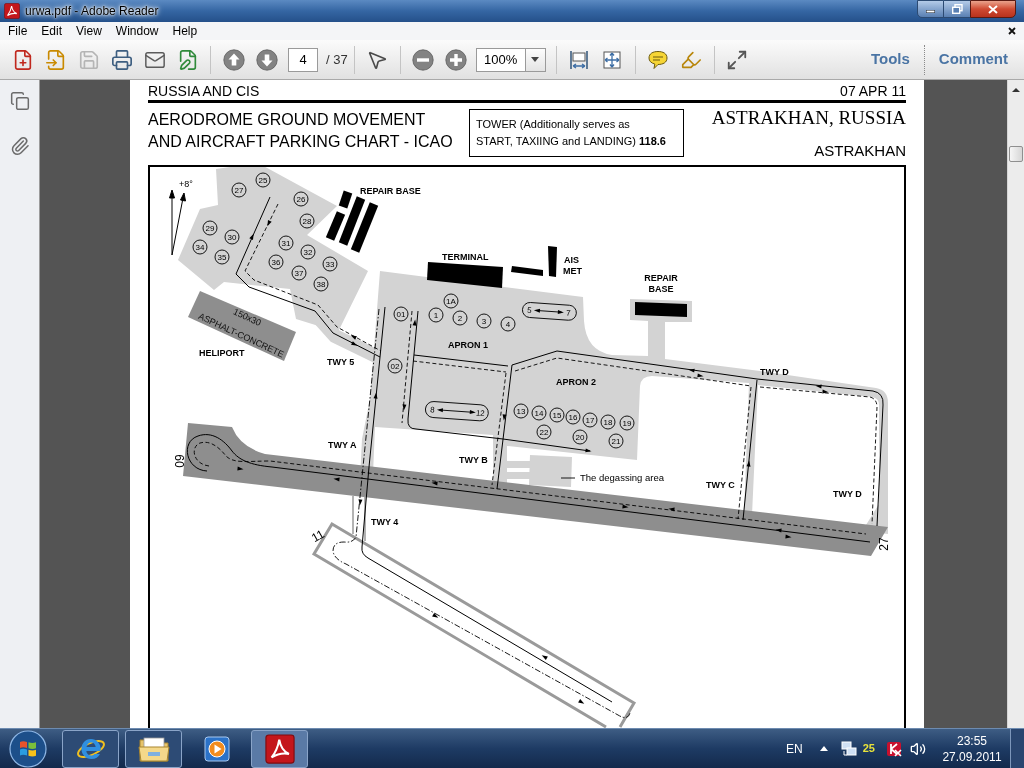  I want to click on tower-building, so click(552, 261).